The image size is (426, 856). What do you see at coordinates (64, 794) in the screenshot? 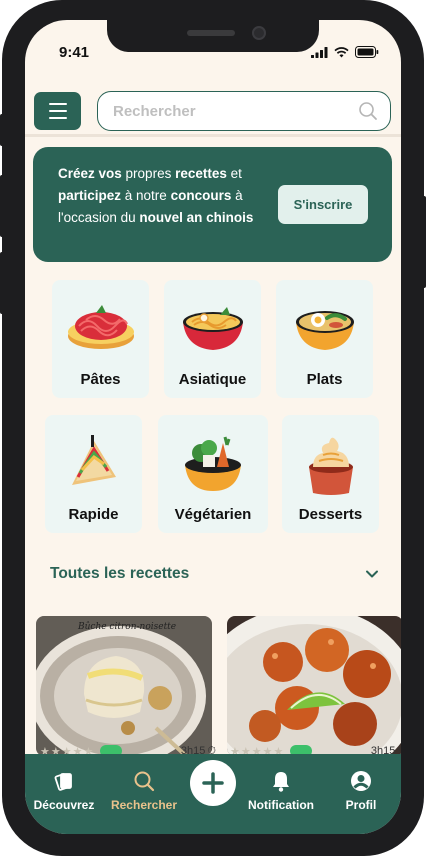
I see `tab-decouvrez: Découvrez` at bounding box center [64, 794].